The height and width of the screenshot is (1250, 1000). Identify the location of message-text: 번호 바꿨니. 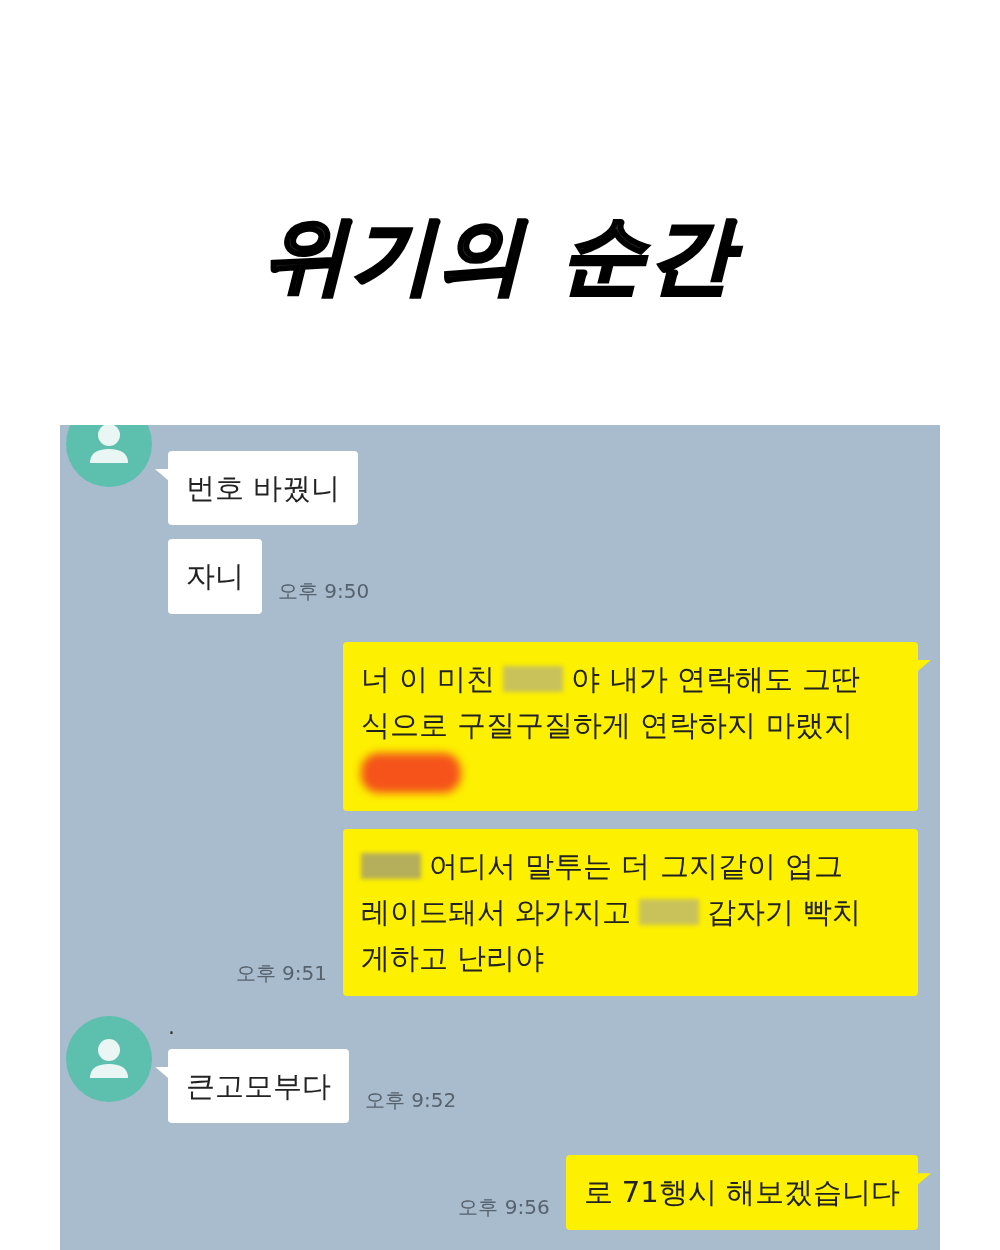
(263, 488).